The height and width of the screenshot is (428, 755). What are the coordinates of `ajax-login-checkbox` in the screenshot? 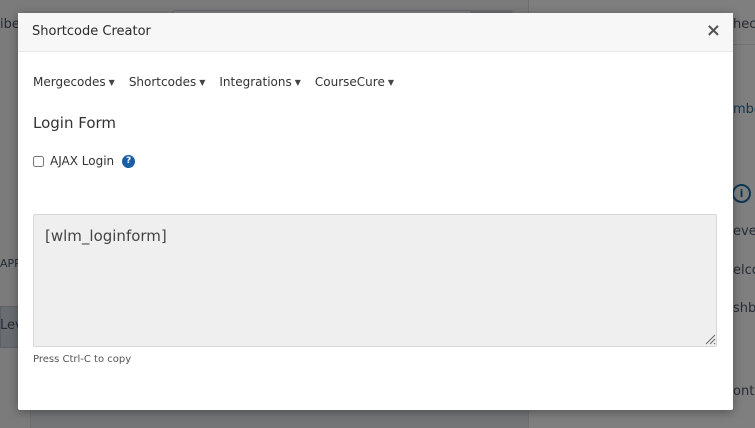 It's located at (38, 161).